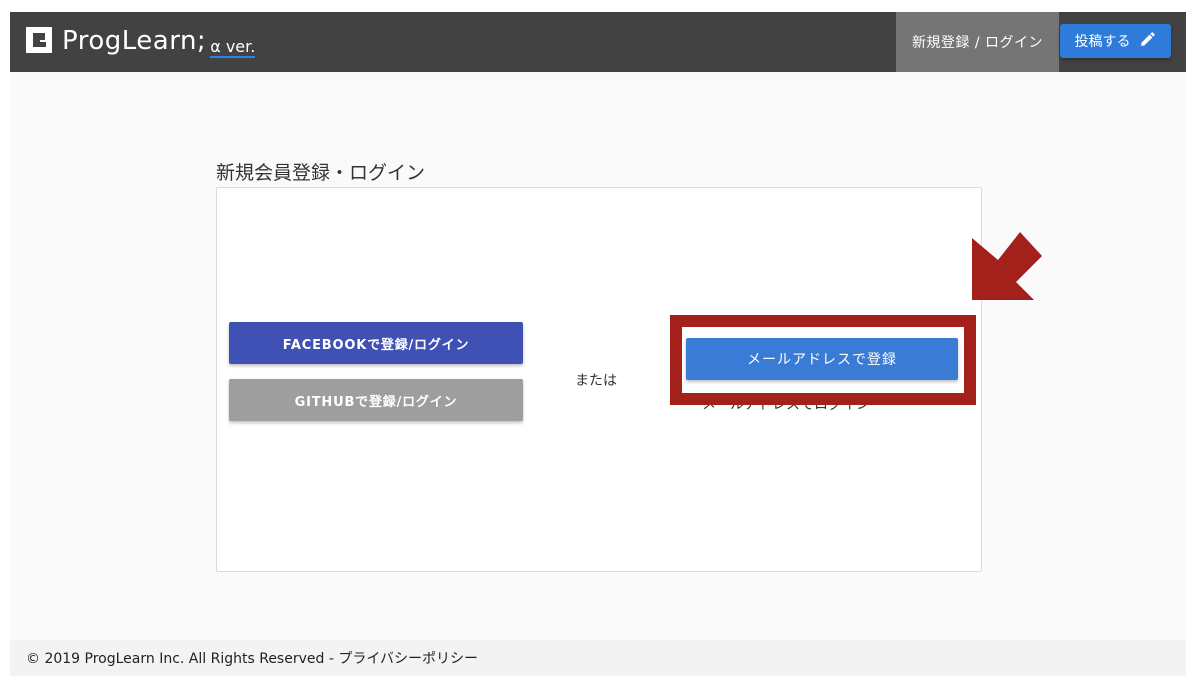 This screenshot has height=690, width=1196. What do you see at coordinates (596, 381) in the screenshot?
I see `or-separator: または` at bounding box center [596, 381].